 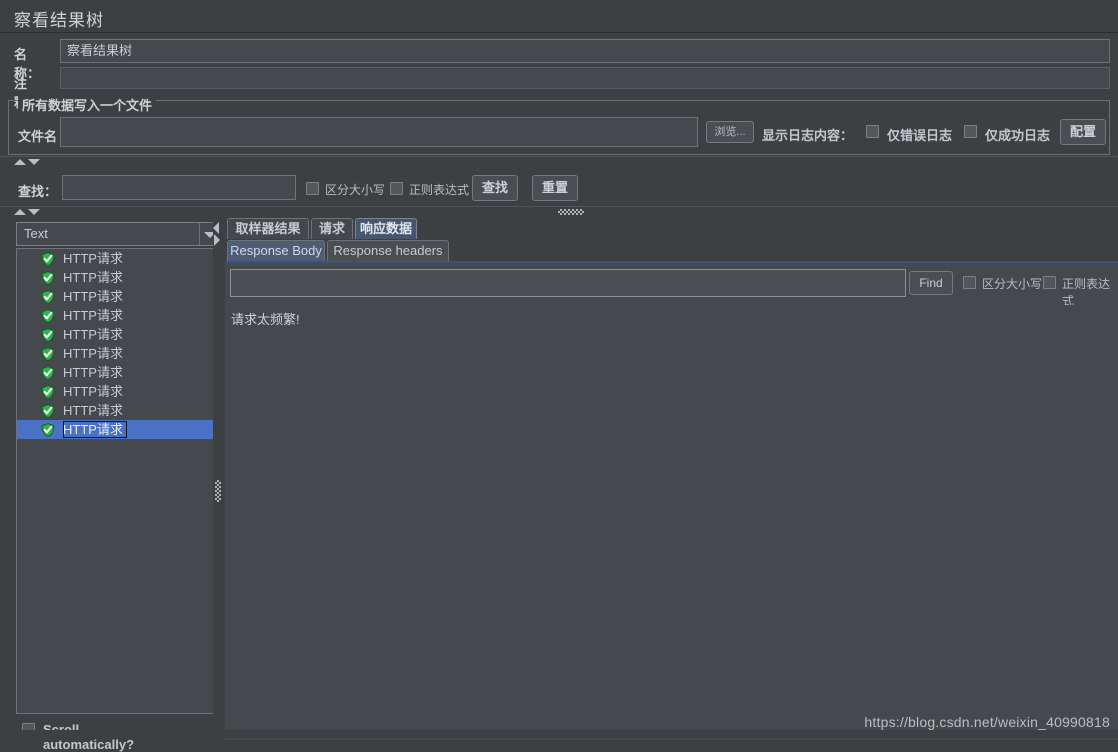 I want to click on configure-button: 配置, so click(x=1083, y=132).